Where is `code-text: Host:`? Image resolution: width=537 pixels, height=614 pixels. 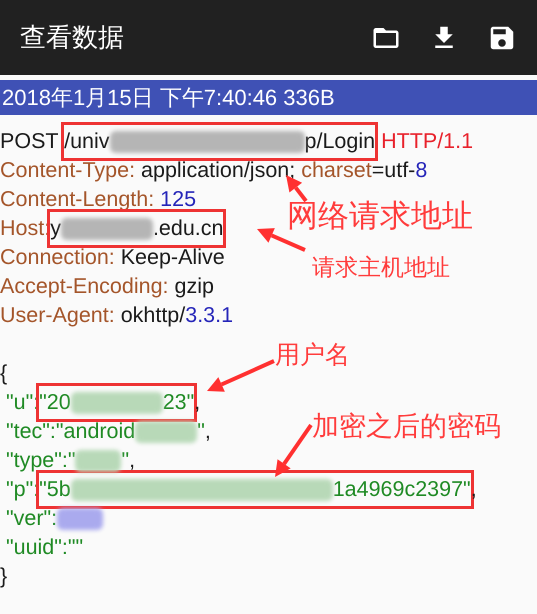 code-text: Host: is located at coordinates (25, 228).